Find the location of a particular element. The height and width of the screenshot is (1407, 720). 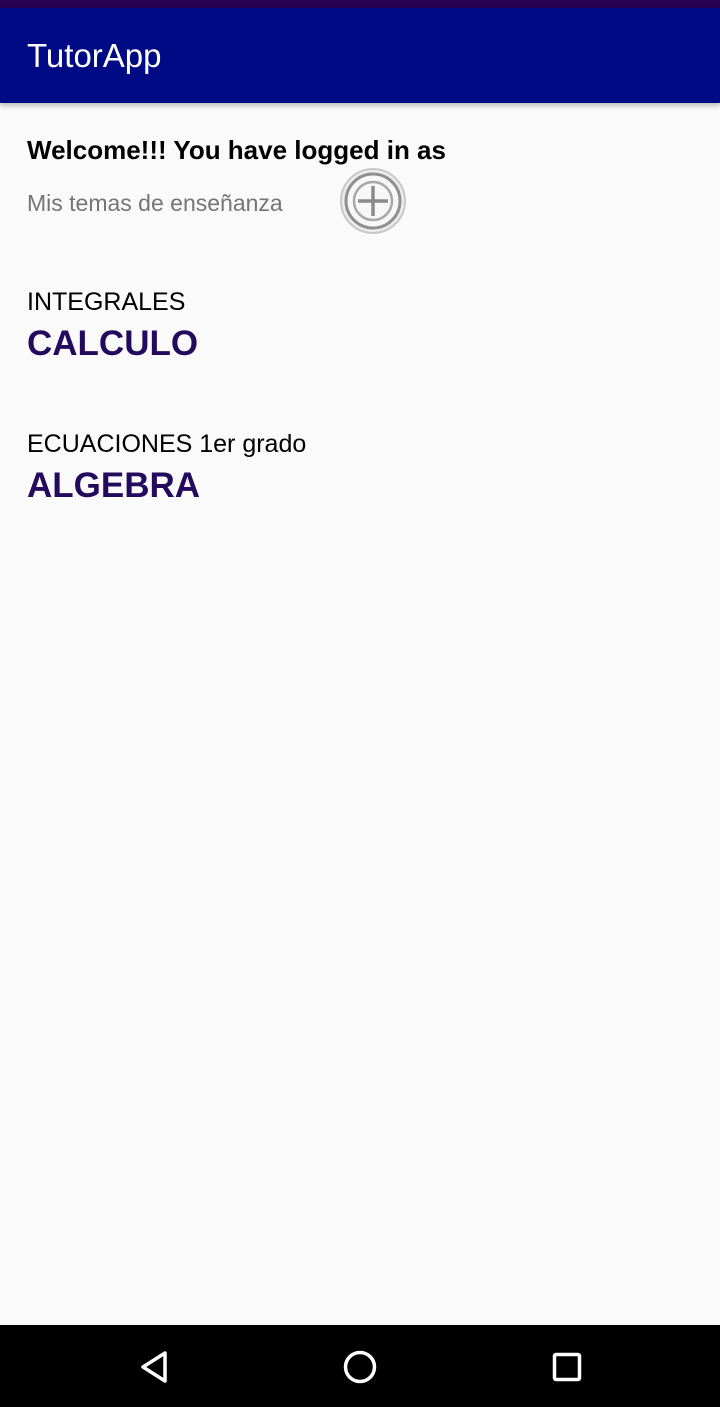

home-circle-icon is located at coordinates (360, 1367).